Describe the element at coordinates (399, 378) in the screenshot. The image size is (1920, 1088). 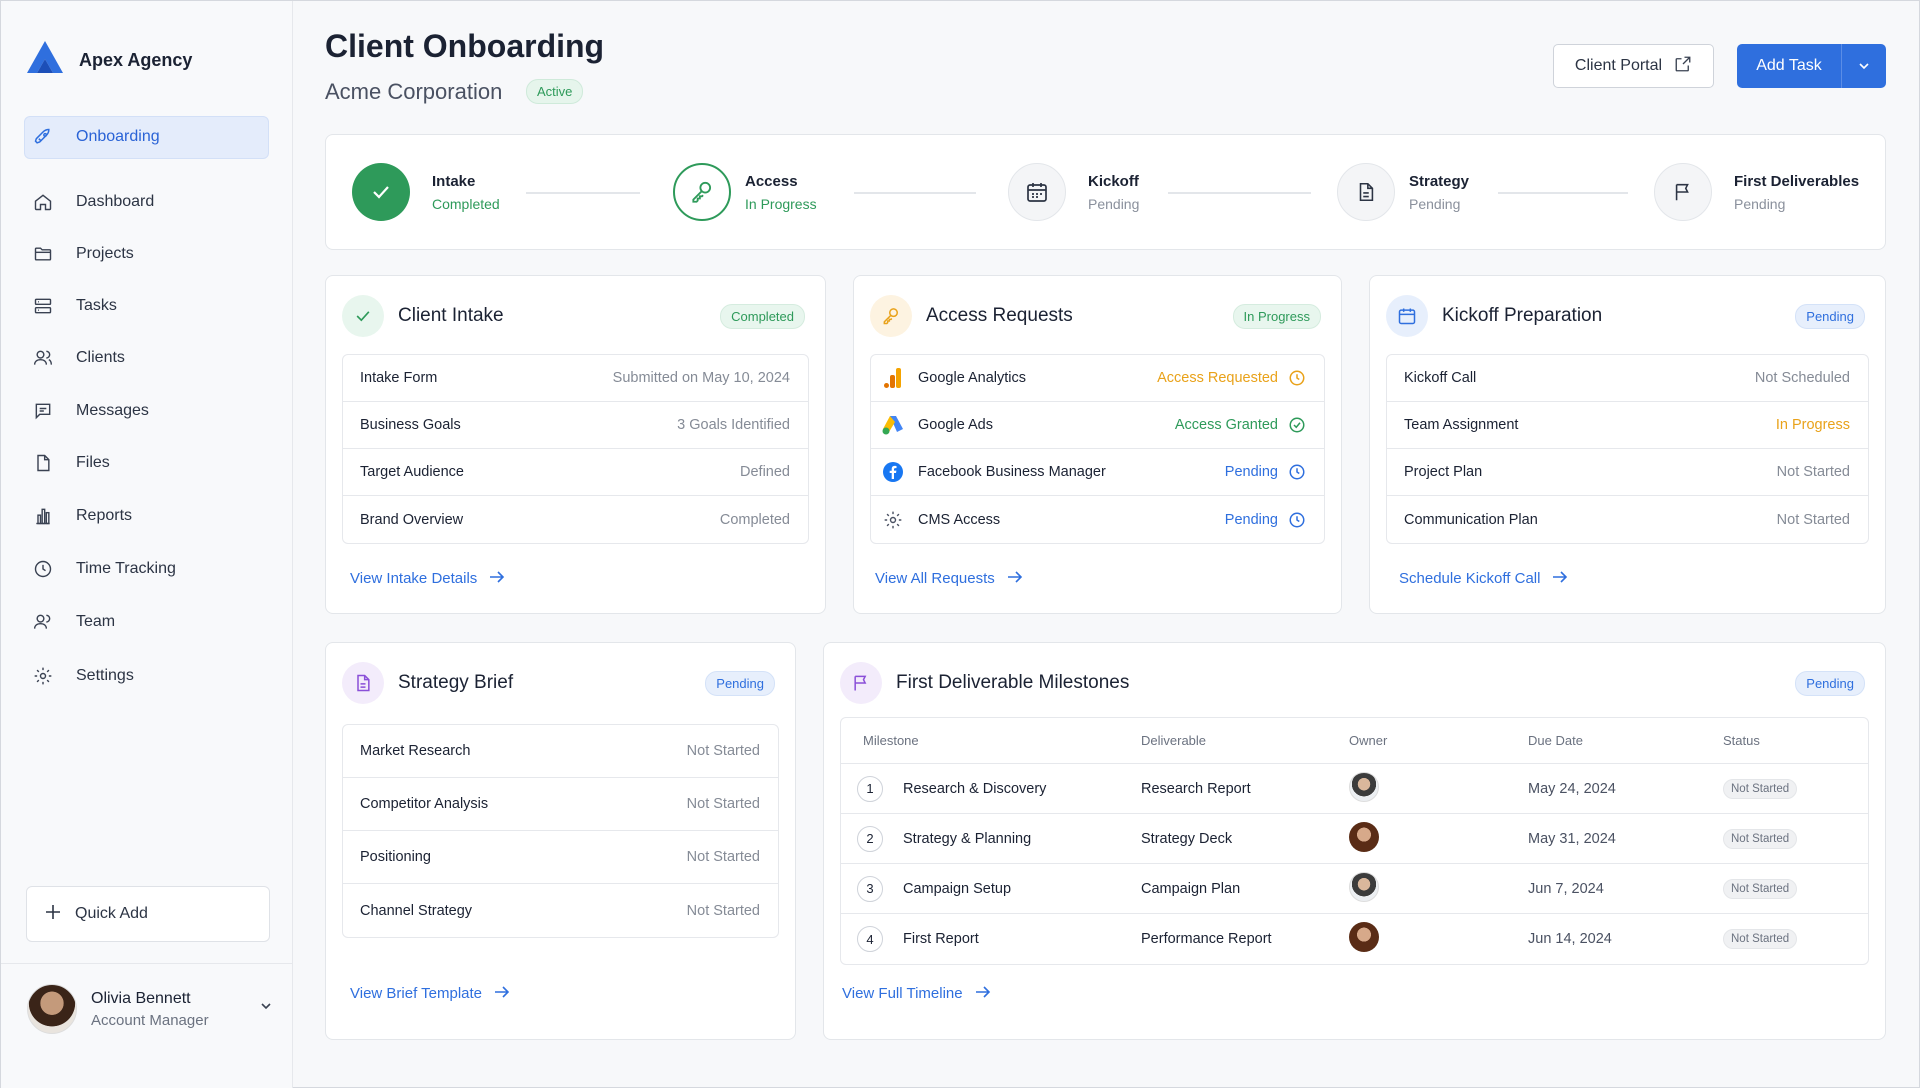
I see `row-label: Intake Form` at that location.